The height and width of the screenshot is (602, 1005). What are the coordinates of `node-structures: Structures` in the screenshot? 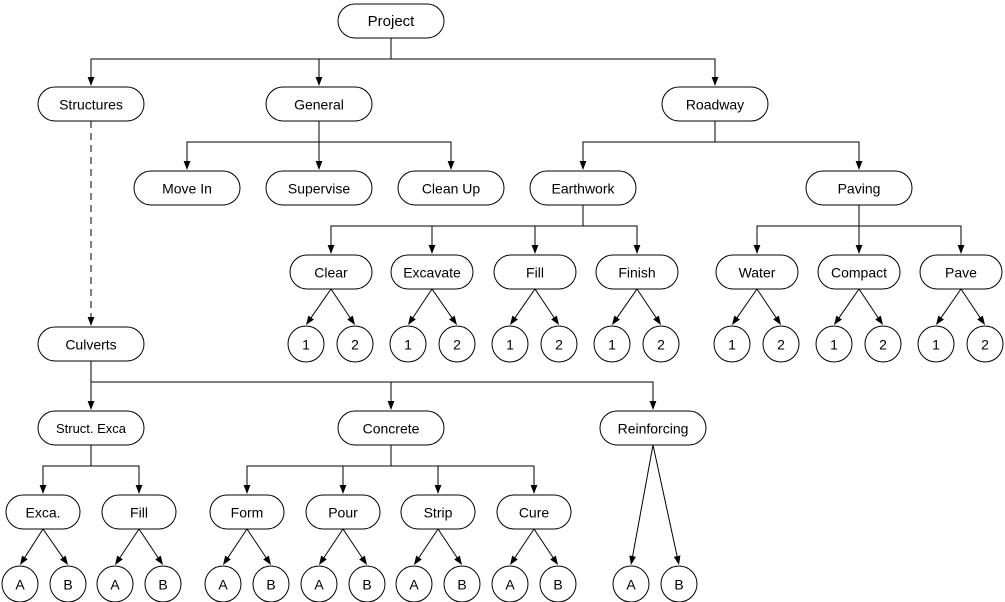 It's located at (91, 104).